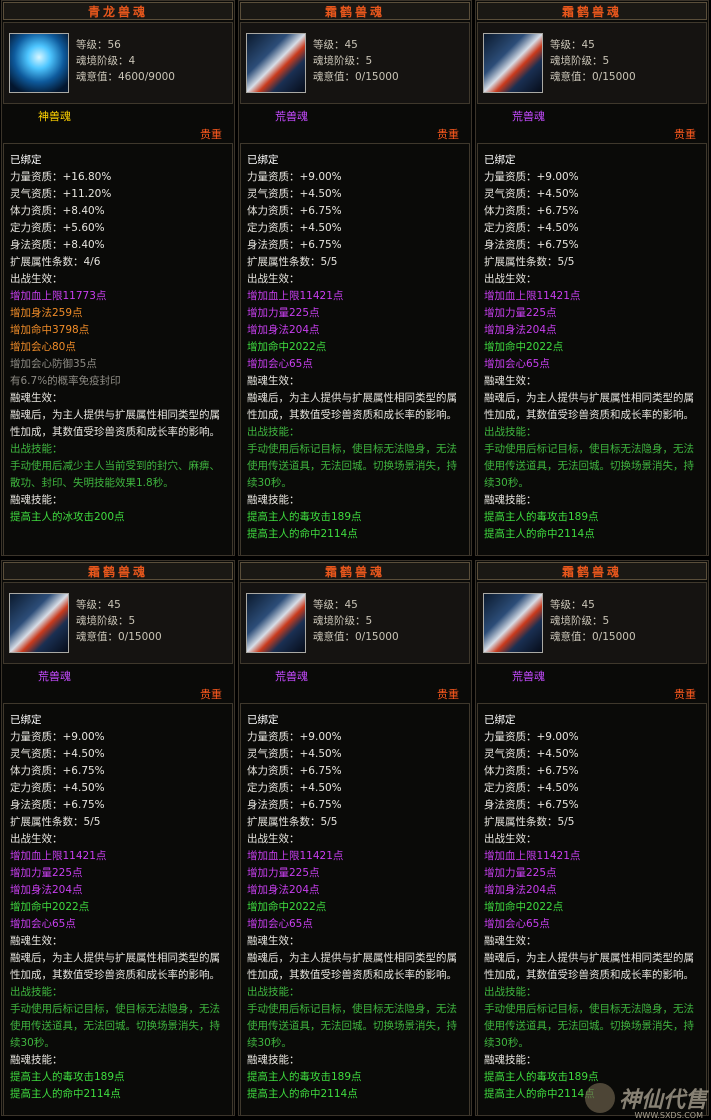 The height and width of the screenshot is (1120, 711). Describe the element at coordinates (118, 63) in the screenshot. I see `info-panel: 等级：56 魂境阶级：4 魂意值：4600/9000` at that location.